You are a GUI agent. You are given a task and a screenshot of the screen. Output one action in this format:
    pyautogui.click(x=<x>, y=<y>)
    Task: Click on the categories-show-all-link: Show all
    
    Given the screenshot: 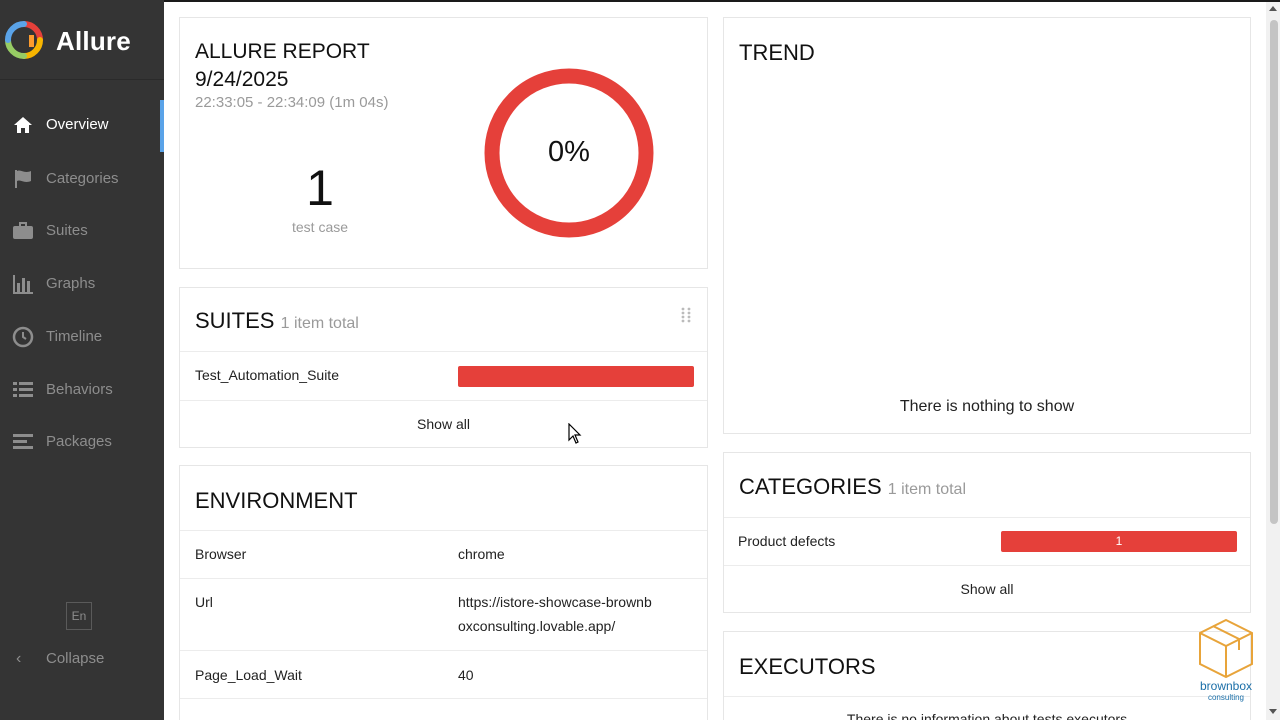 What is the action you would take?
    pyautogui.click(x=987, y=589)
    